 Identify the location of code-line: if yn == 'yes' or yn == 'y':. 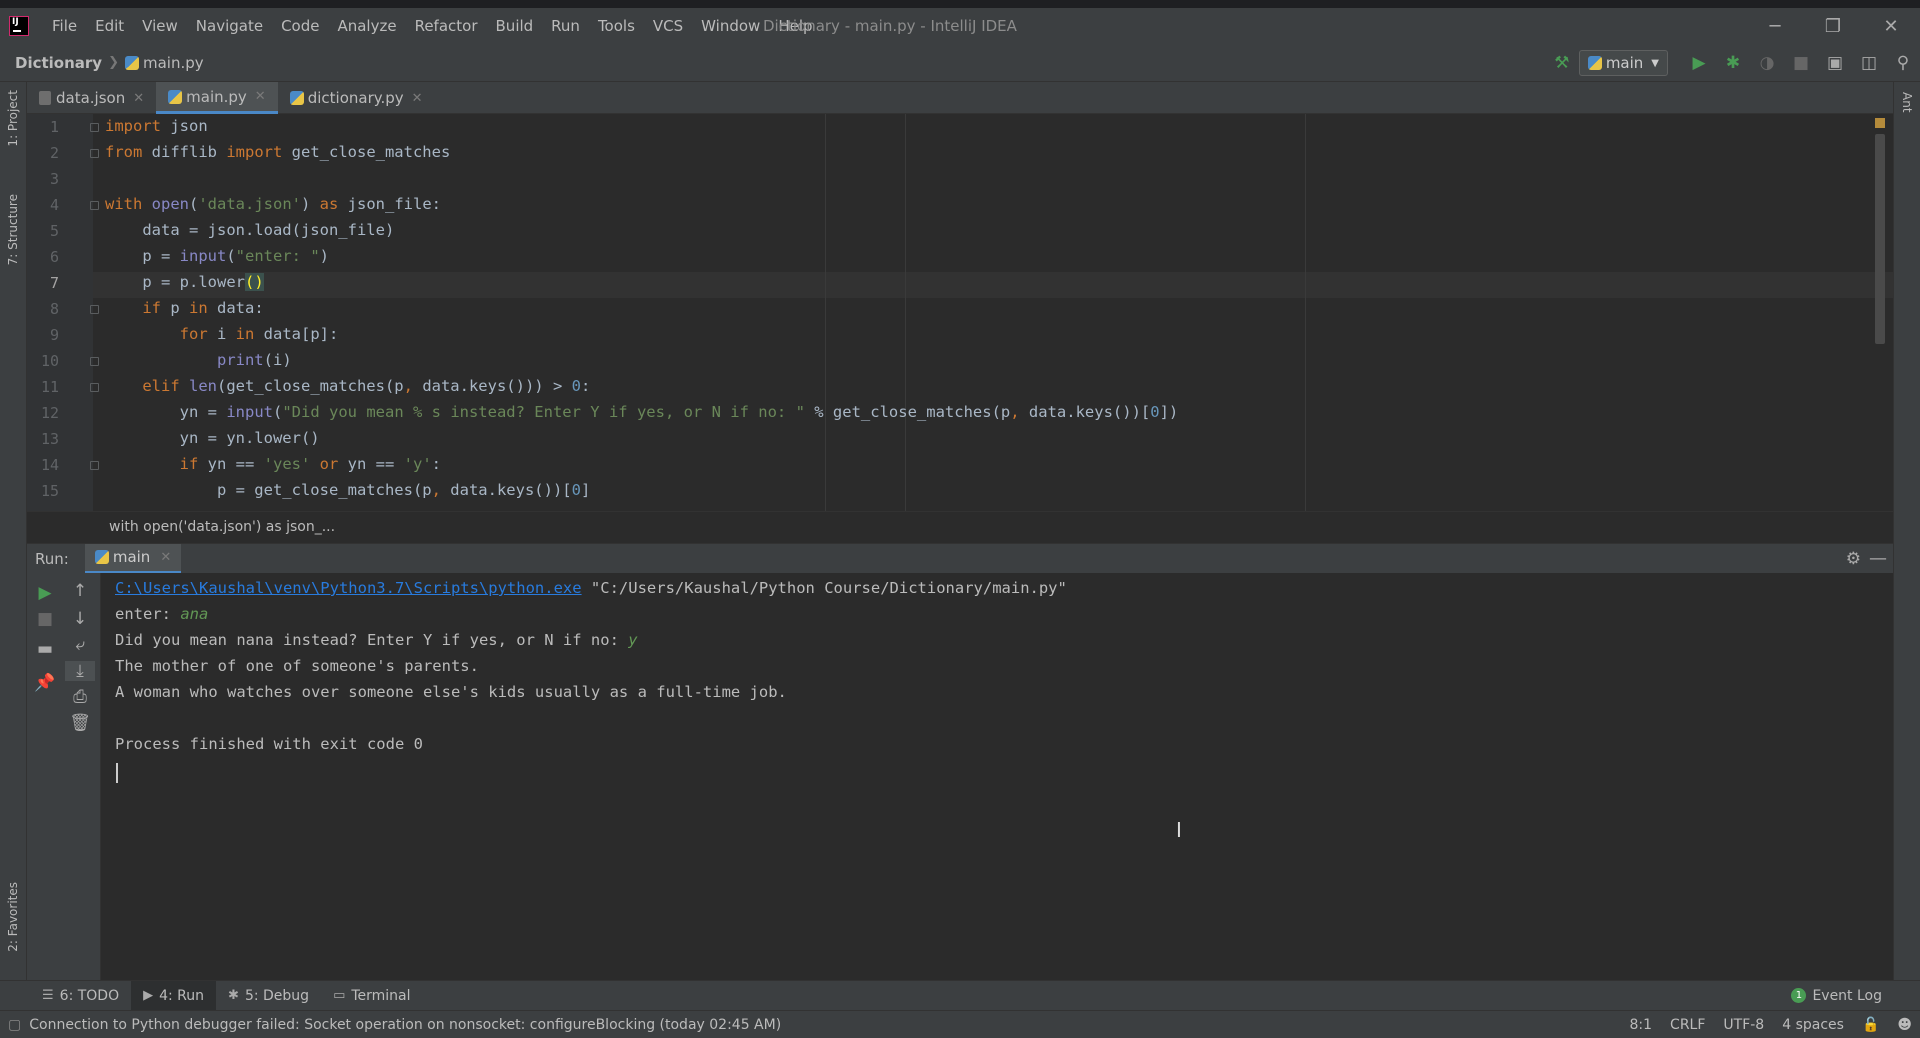
(310, 464).